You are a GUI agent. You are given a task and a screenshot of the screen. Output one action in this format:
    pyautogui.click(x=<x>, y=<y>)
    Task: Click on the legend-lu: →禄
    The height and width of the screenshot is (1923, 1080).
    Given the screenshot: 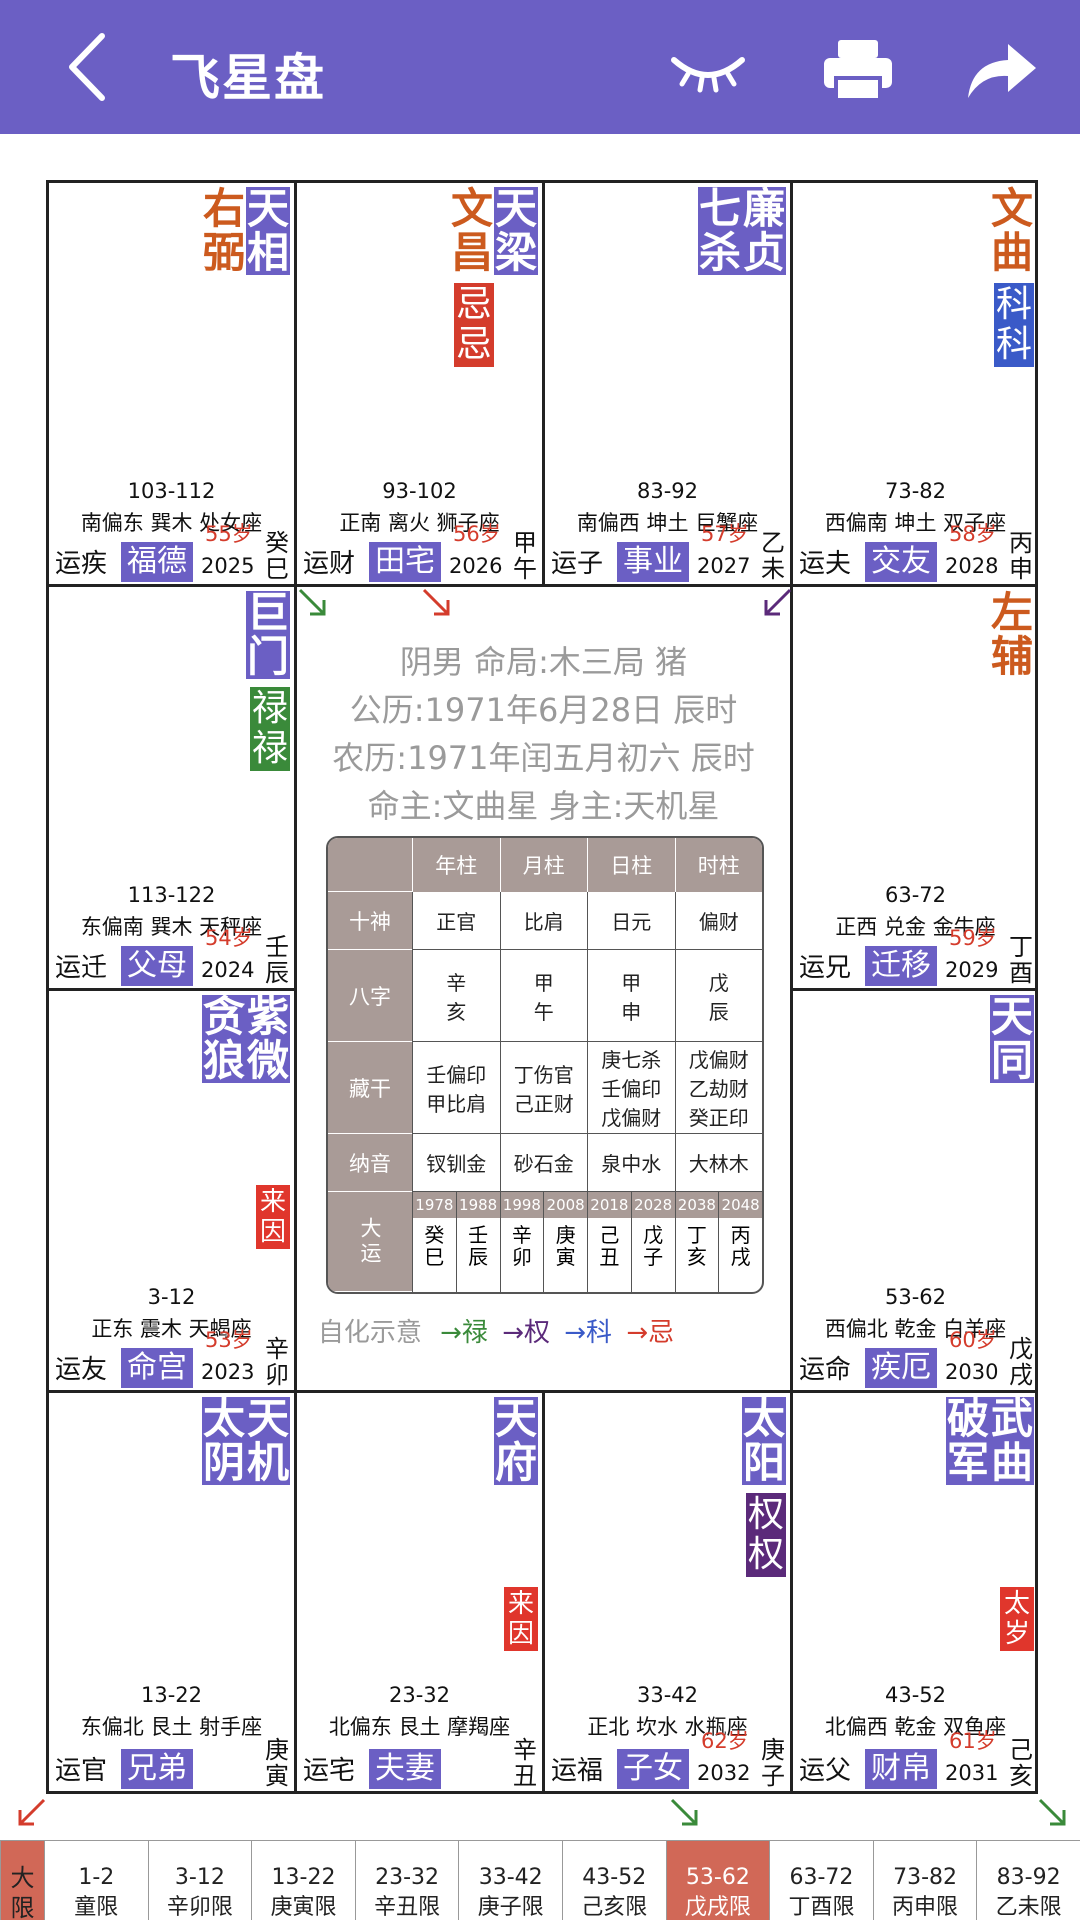 What is the action you would take?
    pyautogui.click(x=464, y=1333)
    